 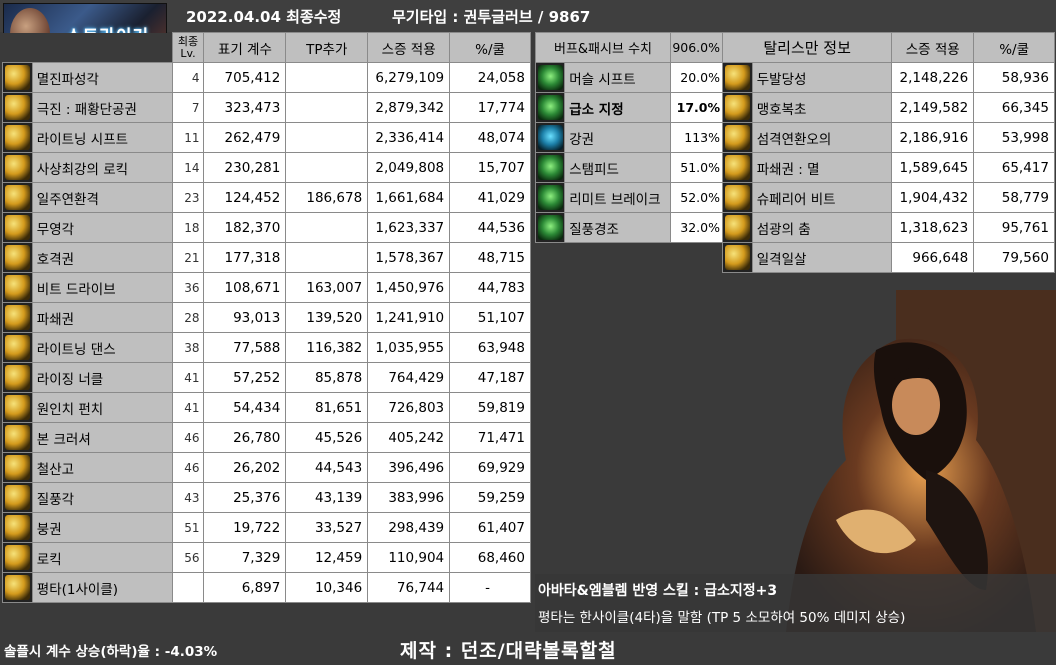 What do you see at coordinates (822, 107) in the screenshot?
I see `talisman-name: 맹호복초` at bounding box center [822, 107].